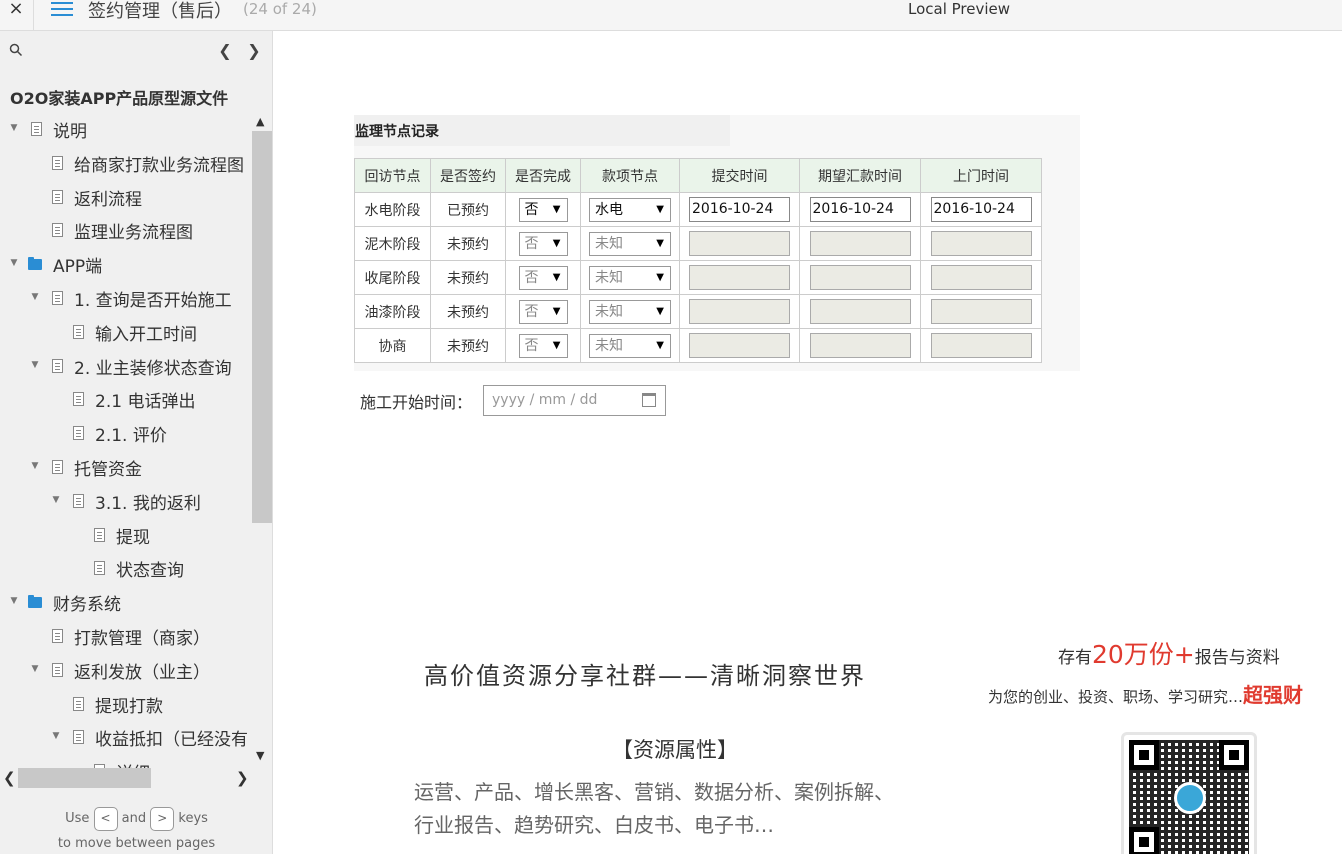  I want to click on sidebar-item-label: 3.1. 我的返利, so click(148, 503).